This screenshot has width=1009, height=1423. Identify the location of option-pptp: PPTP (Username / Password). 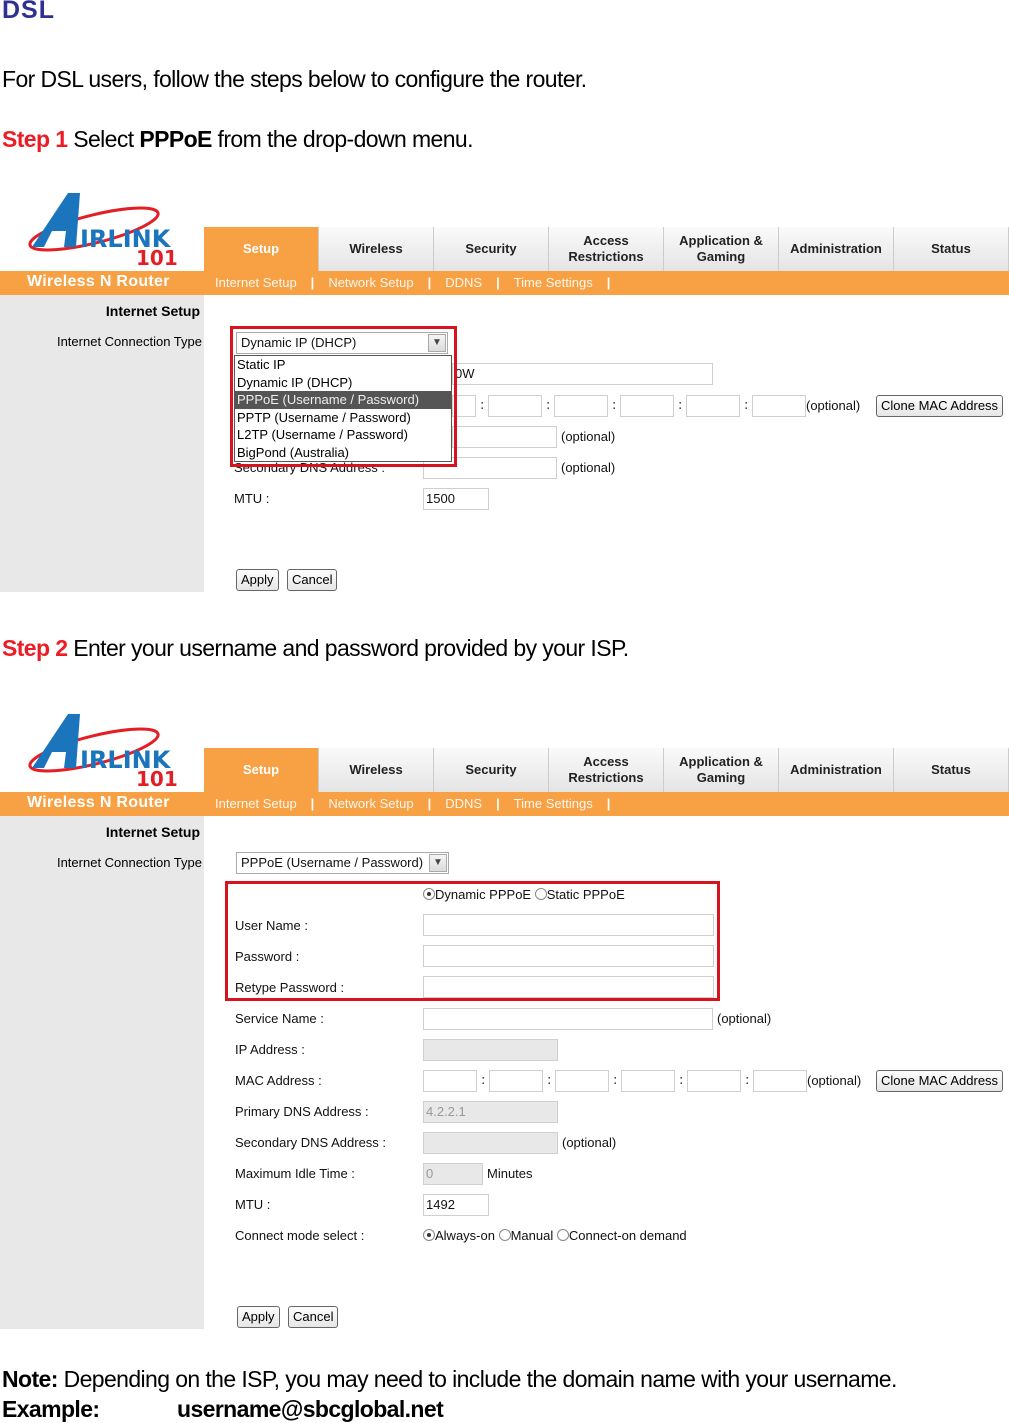
(343, 418).